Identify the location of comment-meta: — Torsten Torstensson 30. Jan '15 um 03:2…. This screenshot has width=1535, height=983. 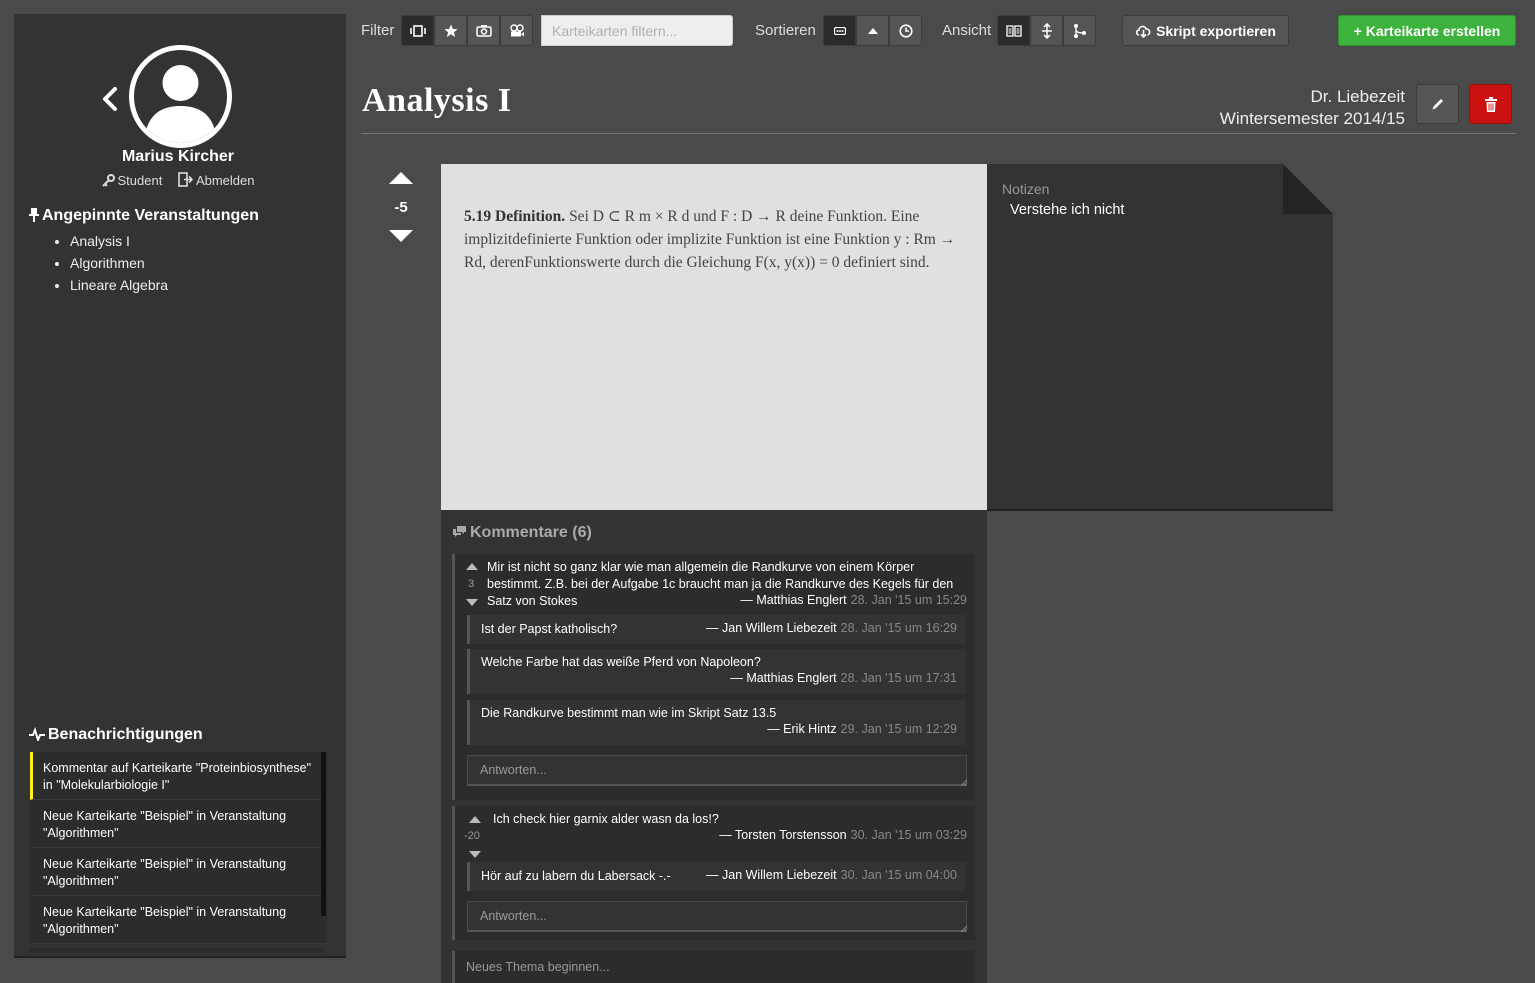
(843, 835).